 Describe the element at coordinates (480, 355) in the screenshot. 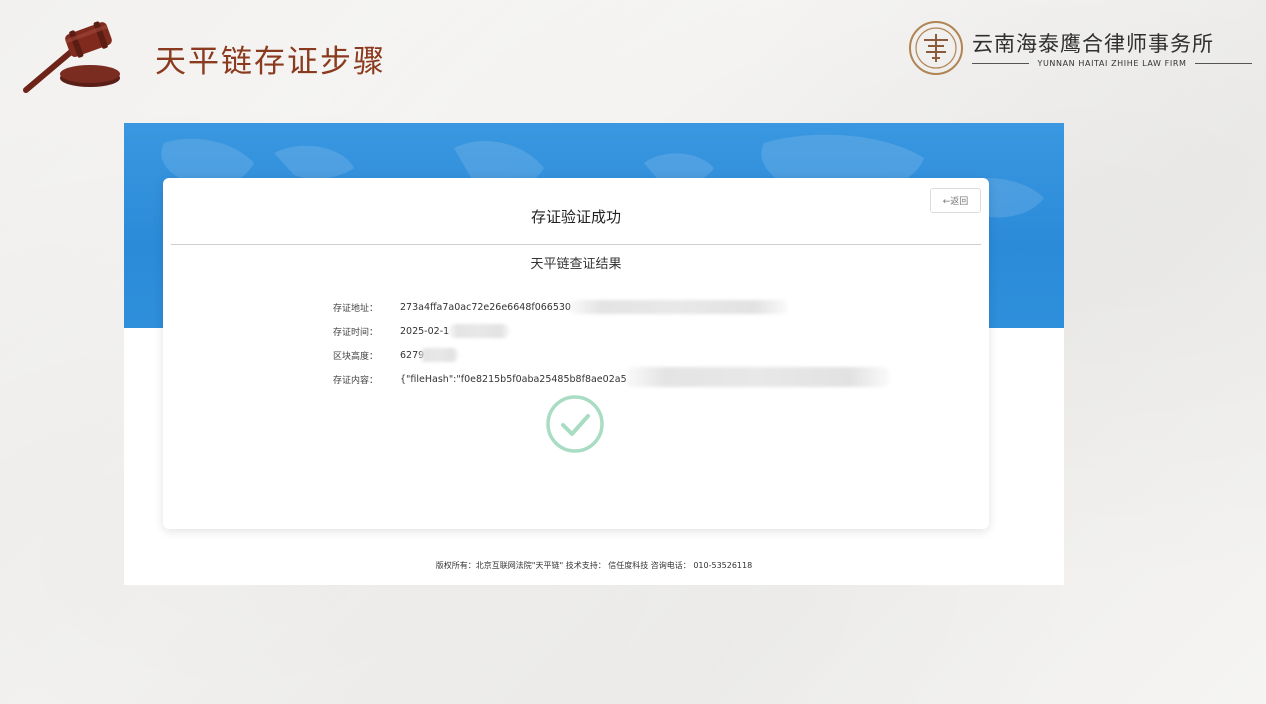

I see `block-height-row: 区块高度： 6279` at that location.